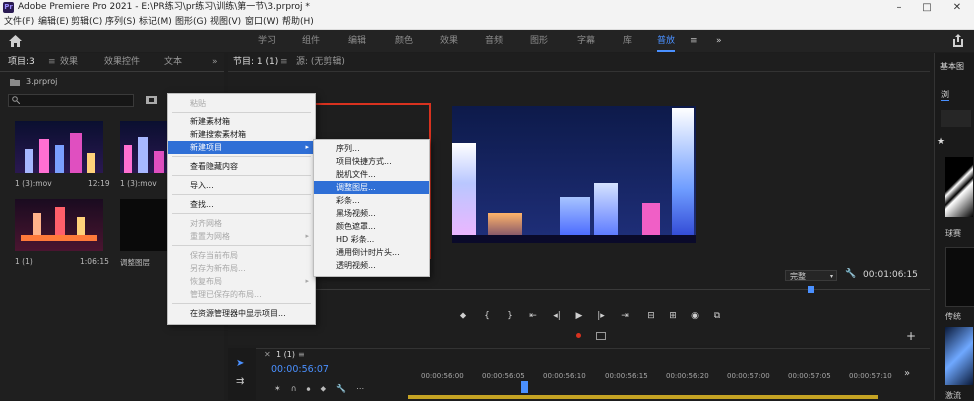 The height and width of the screenshot is (401, 974). I want to click on workspace-tab-libraries: 库, so click(627, 41).